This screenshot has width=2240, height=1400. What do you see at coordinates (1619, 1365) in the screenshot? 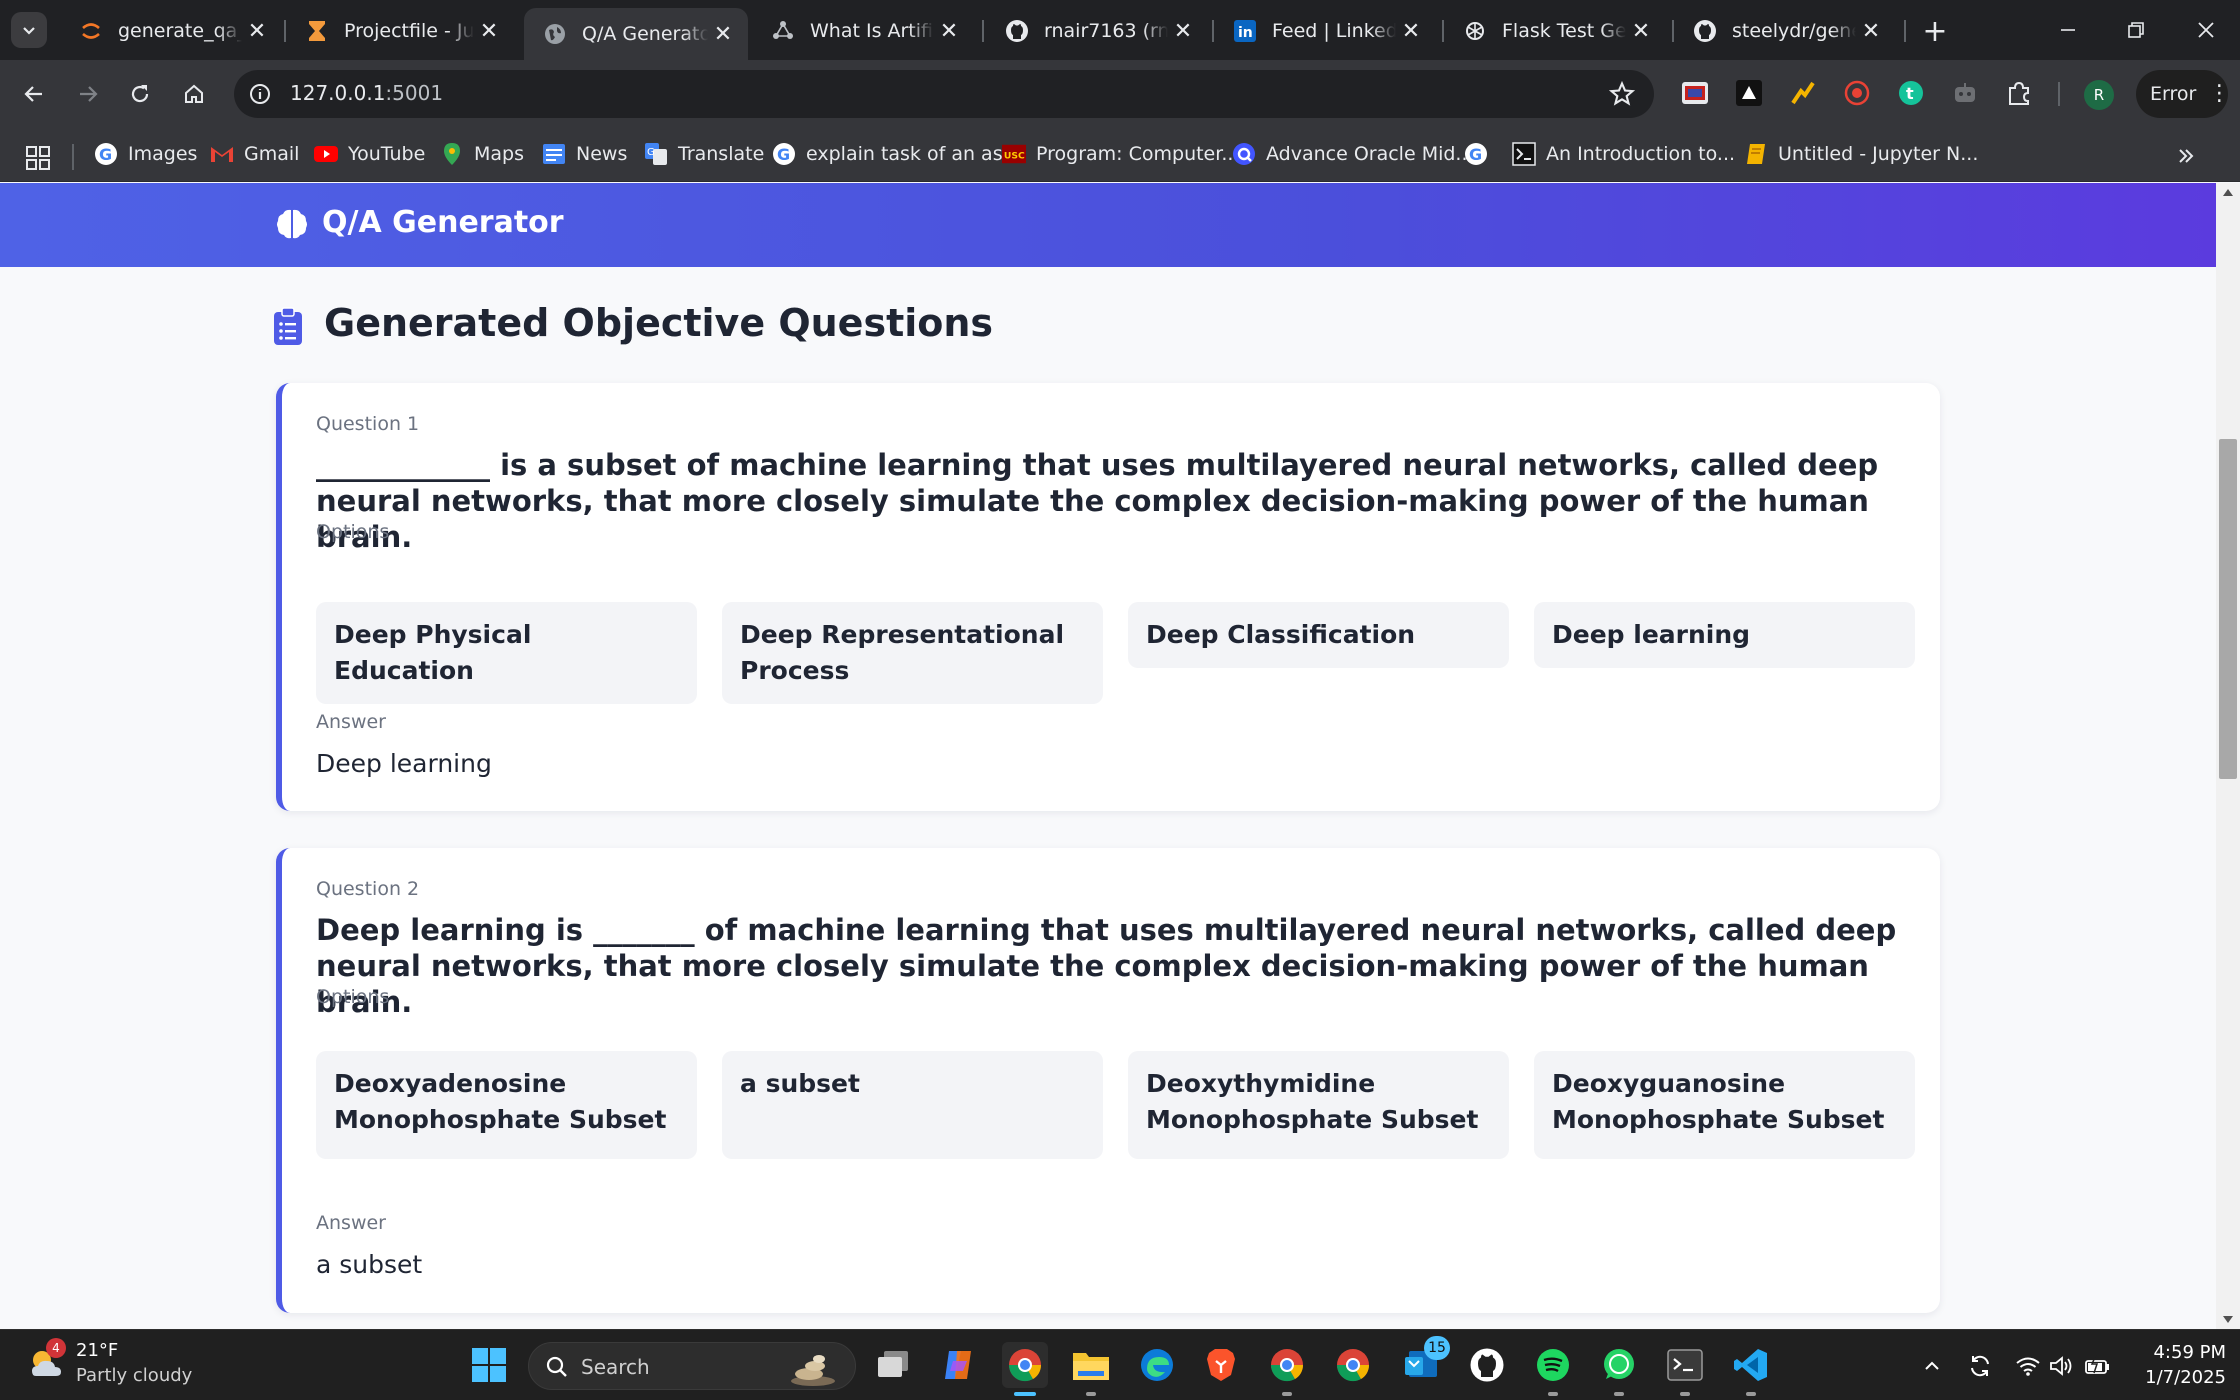
I see `taskbar-whatsapp` at bounding box center [1619, 1365].